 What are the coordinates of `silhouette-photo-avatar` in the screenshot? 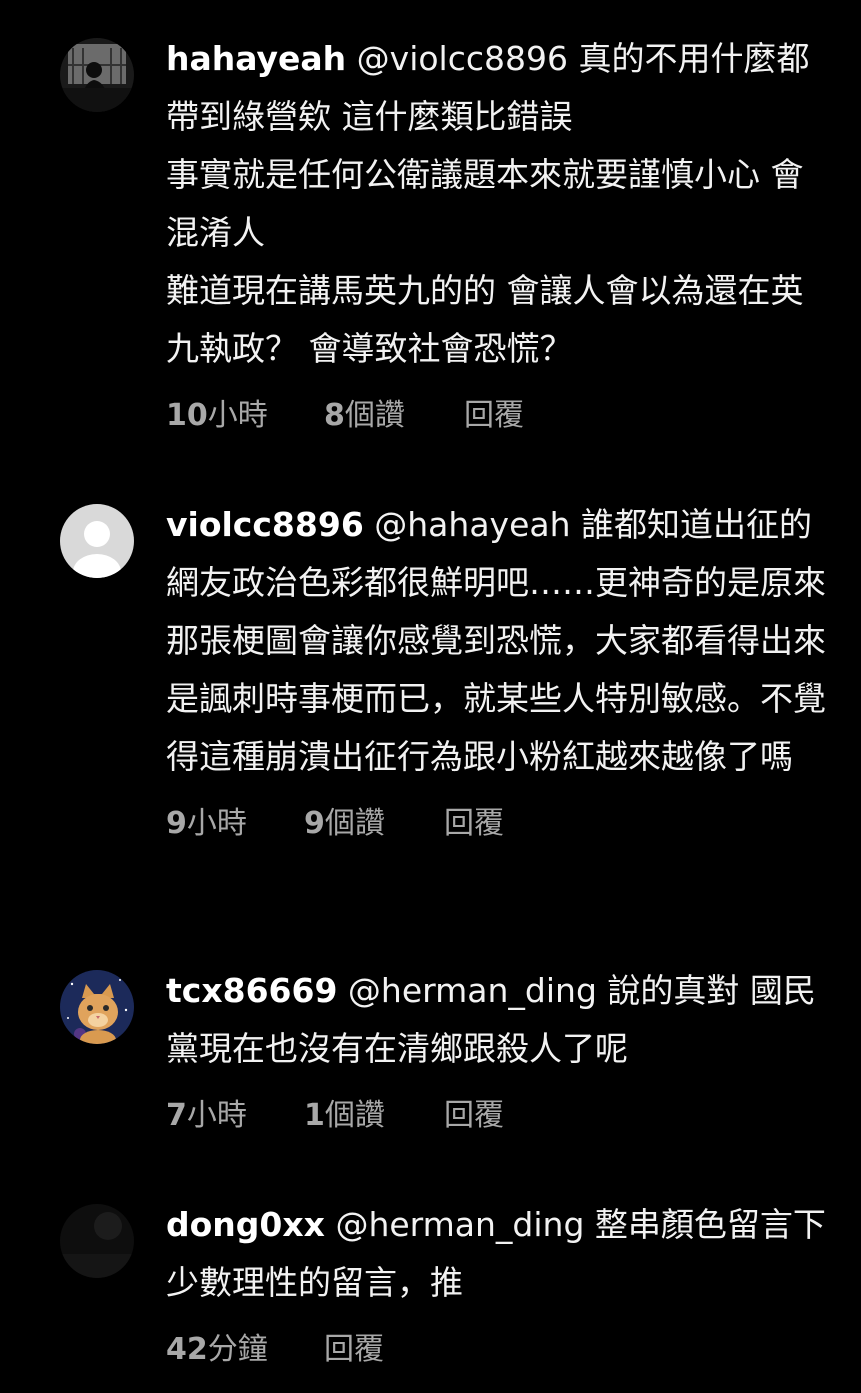 It's located at (97, 75).